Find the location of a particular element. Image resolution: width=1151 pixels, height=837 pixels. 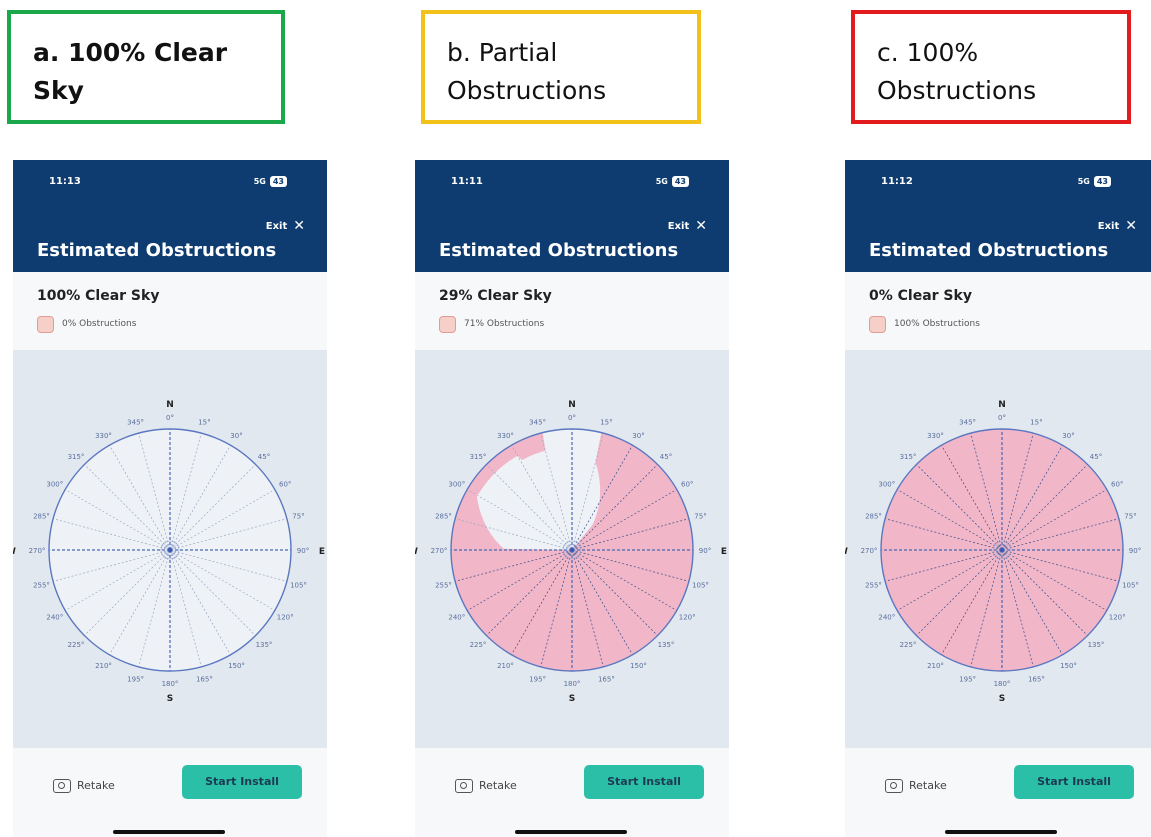

header-bar: 11:13 5G 43 Exit ✕ Estimated Obstructions is located at coordinates (170, 216).